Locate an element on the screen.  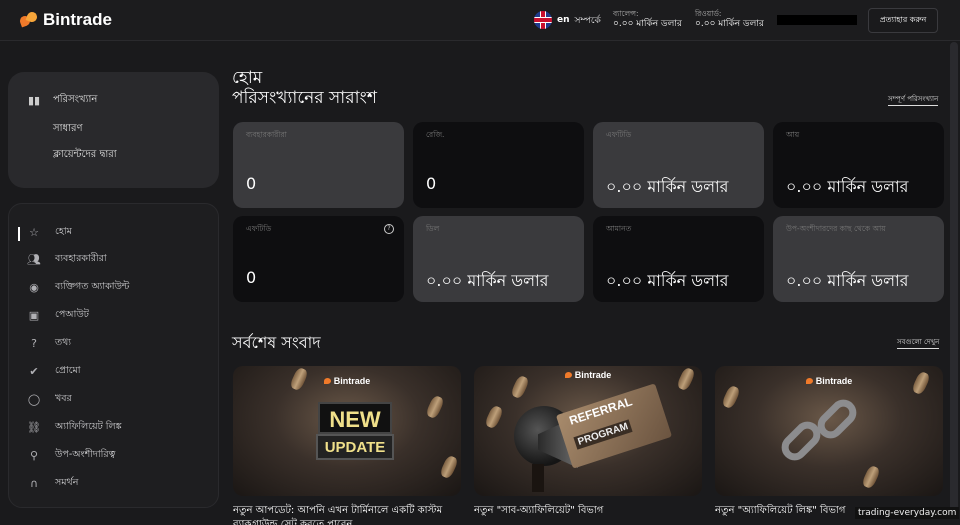
sidebar-item-news: ◯ খবর is located at coordinates (49, 399).